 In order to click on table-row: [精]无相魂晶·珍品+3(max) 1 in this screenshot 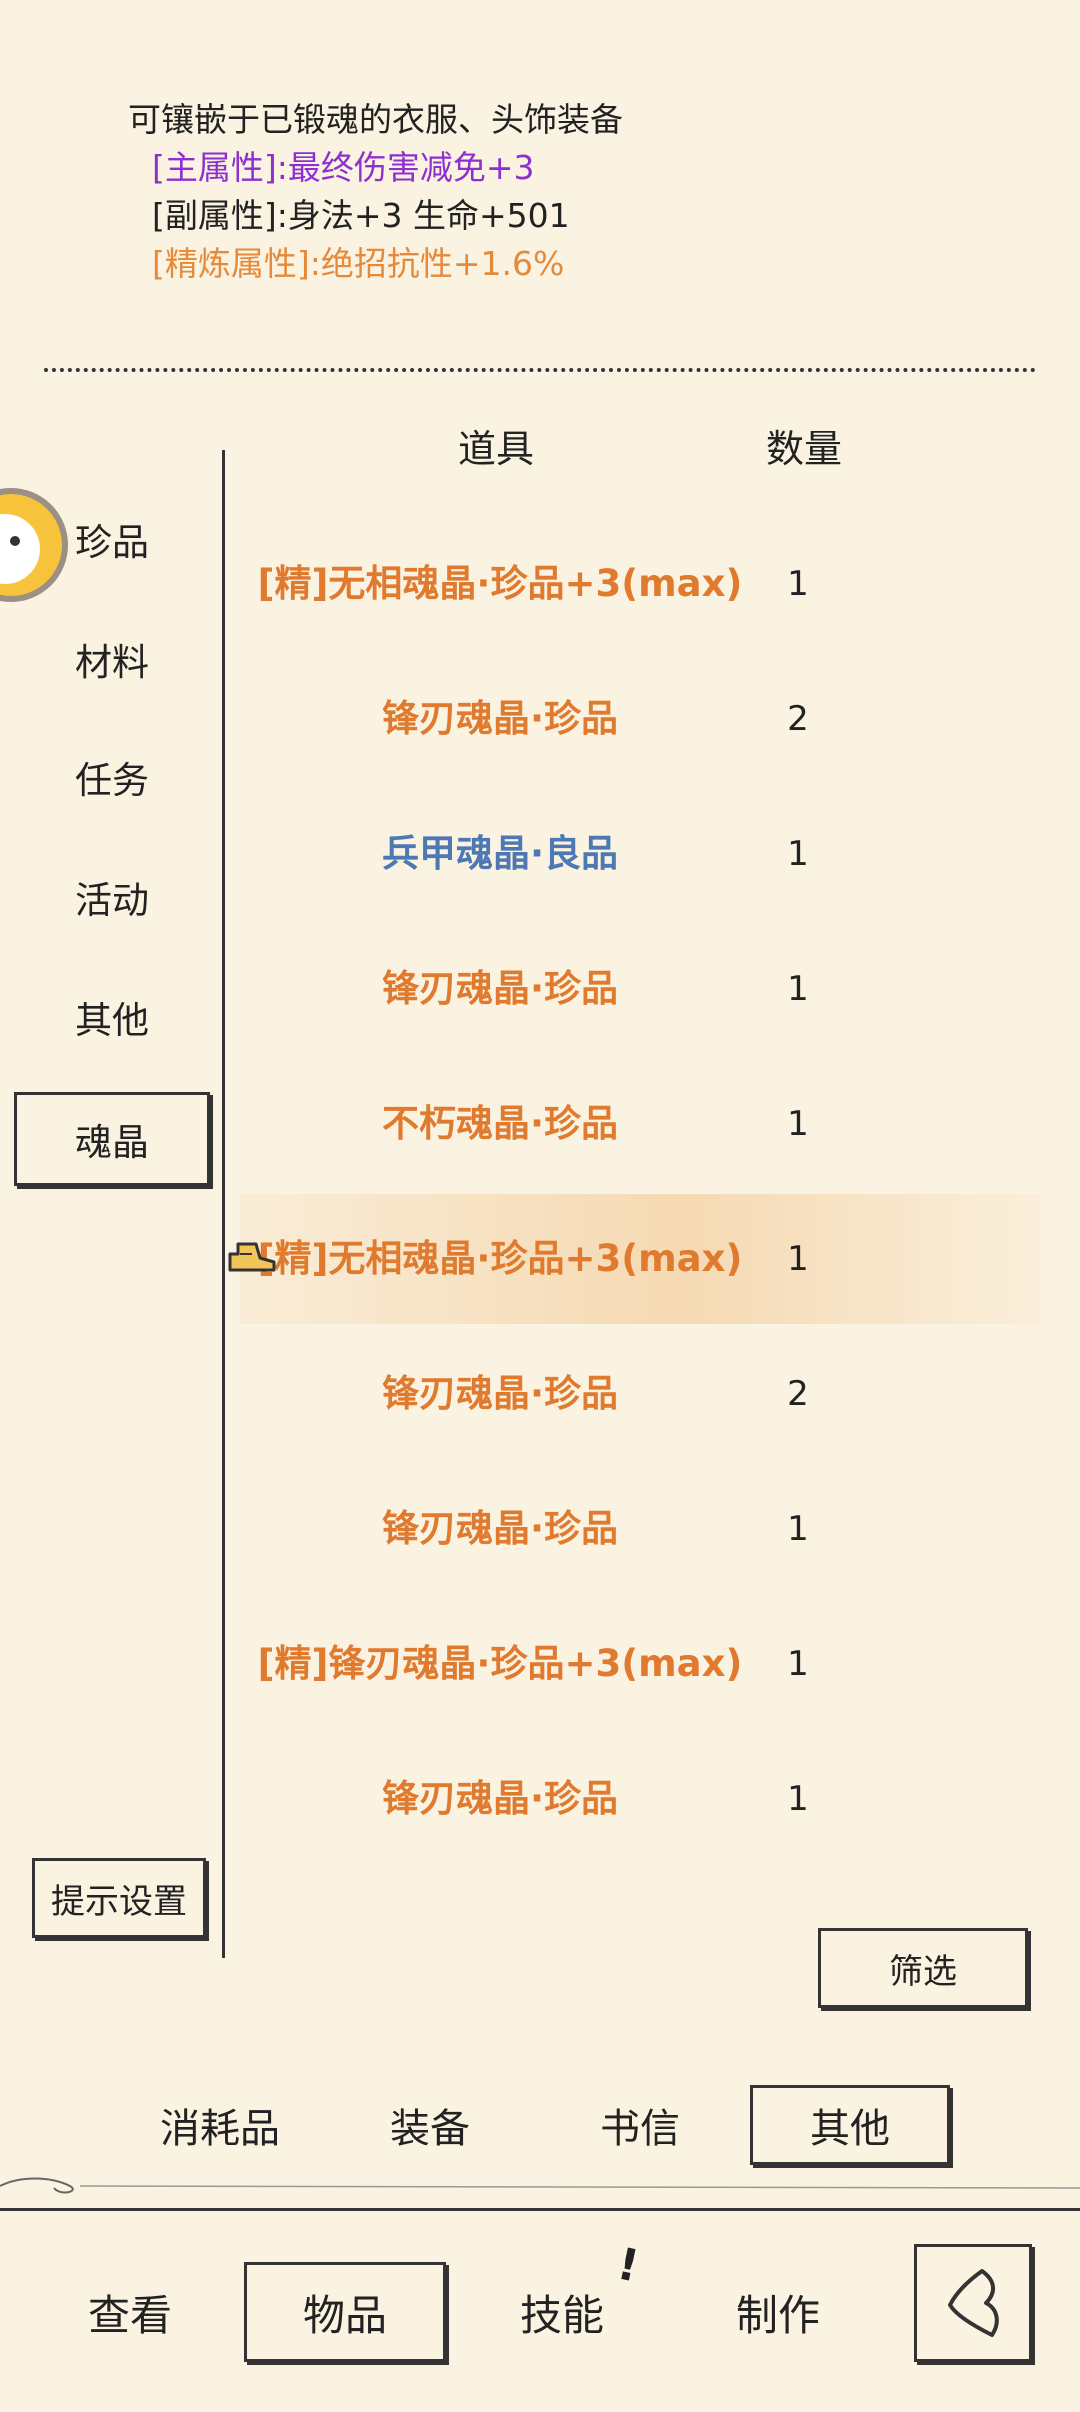, I will do `click(640, 584)`.